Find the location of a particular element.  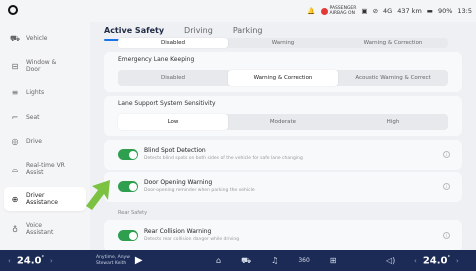

tab-driving: Driving is located at coordinates (198, 30).